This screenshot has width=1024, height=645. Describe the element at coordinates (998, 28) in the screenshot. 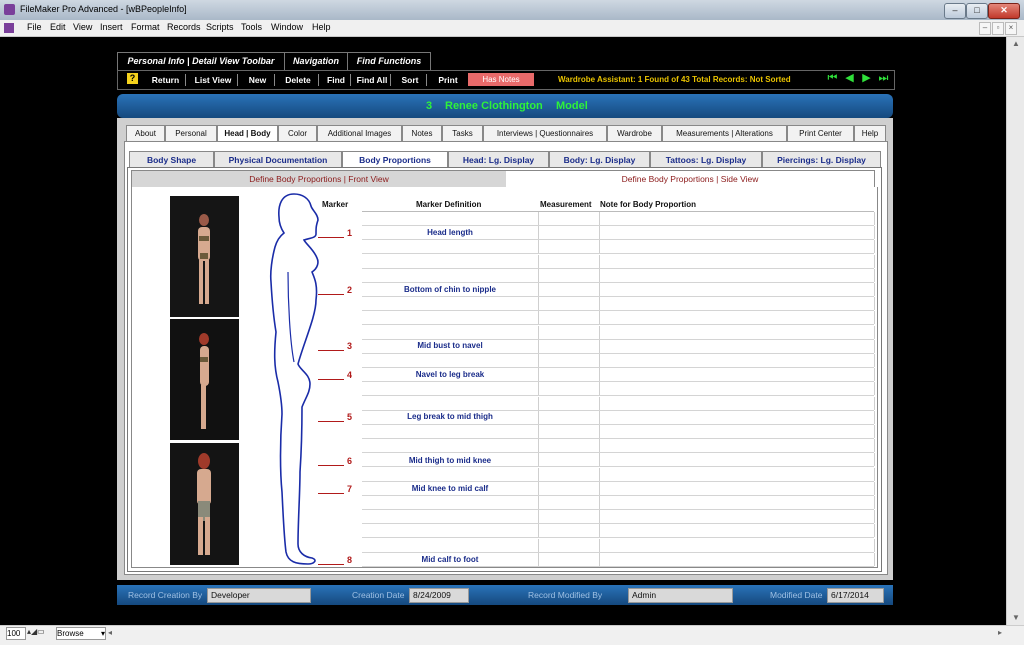

I see `mdi-restore-icon: ▫` at that location.